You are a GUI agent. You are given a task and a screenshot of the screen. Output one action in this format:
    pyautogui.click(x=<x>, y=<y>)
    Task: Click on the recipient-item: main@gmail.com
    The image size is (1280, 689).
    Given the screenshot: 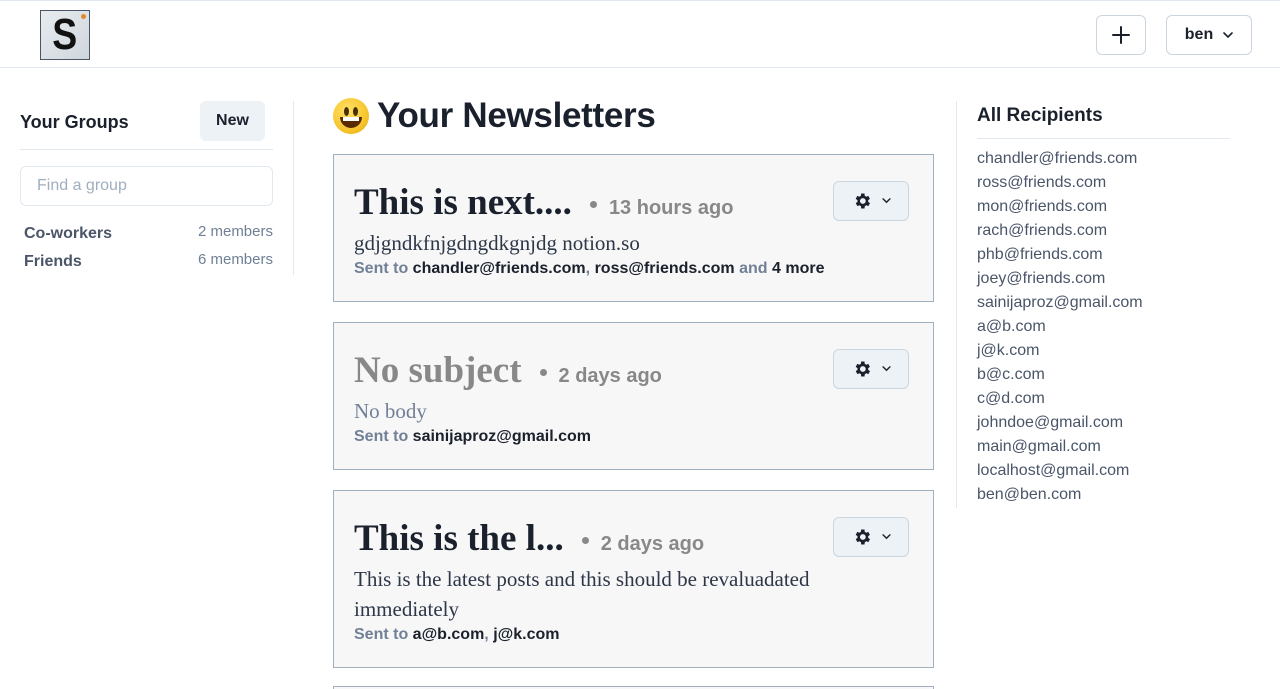 What is the action you would take?
    pyautogui.click(x=1039, y=446)
    